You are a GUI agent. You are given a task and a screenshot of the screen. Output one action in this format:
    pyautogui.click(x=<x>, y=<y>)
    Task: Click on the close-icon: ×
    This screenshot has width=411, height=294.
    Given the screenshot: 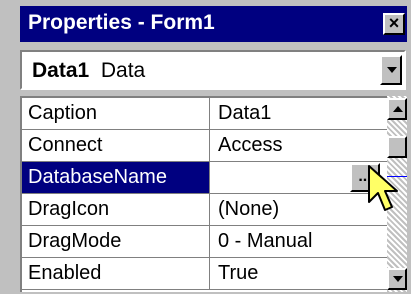 What is the action you would take?
    pyautogui.click(x=394, y=23)
    